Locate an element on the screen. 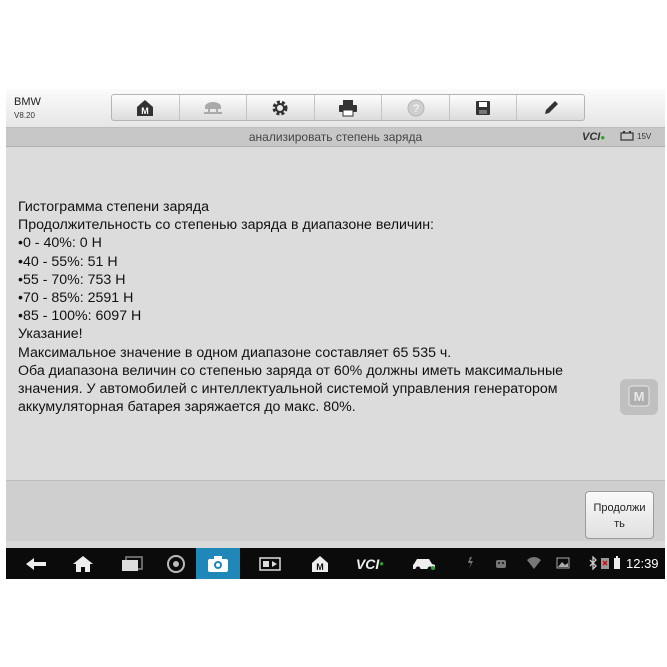  home-button: M is located at coordinates (146, 107).